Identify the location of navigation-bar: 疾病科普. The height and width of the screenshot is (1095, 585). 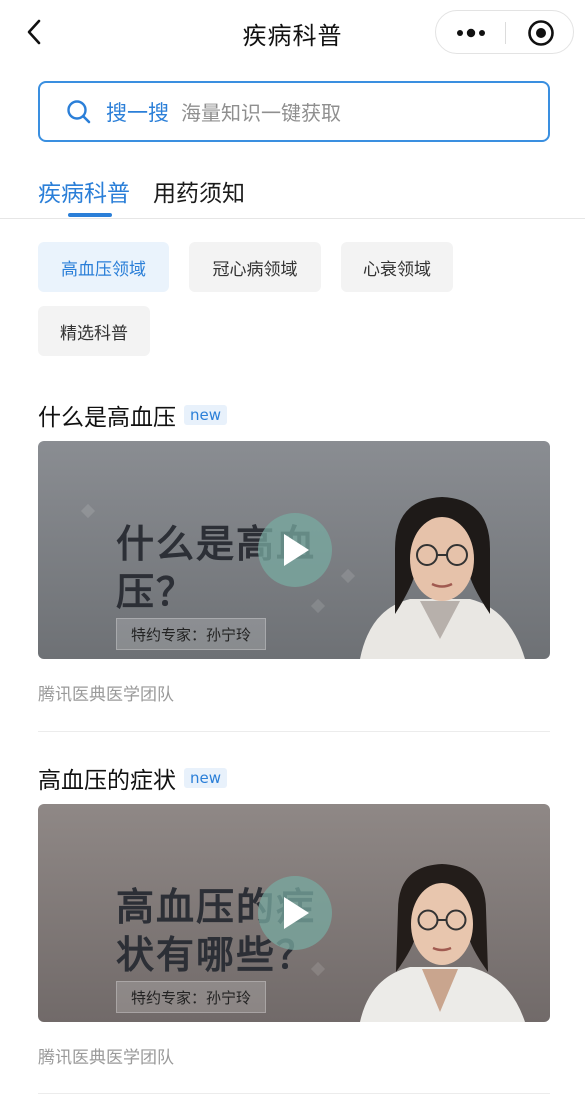
(292, 32).